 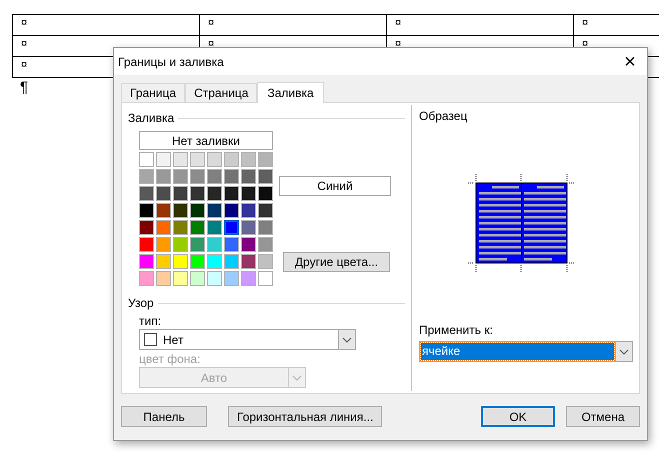 What do you see at coordinates (214, 378) in the screenshot?
I see `dropdown-value: Авто` at bounding box center [214, 378].